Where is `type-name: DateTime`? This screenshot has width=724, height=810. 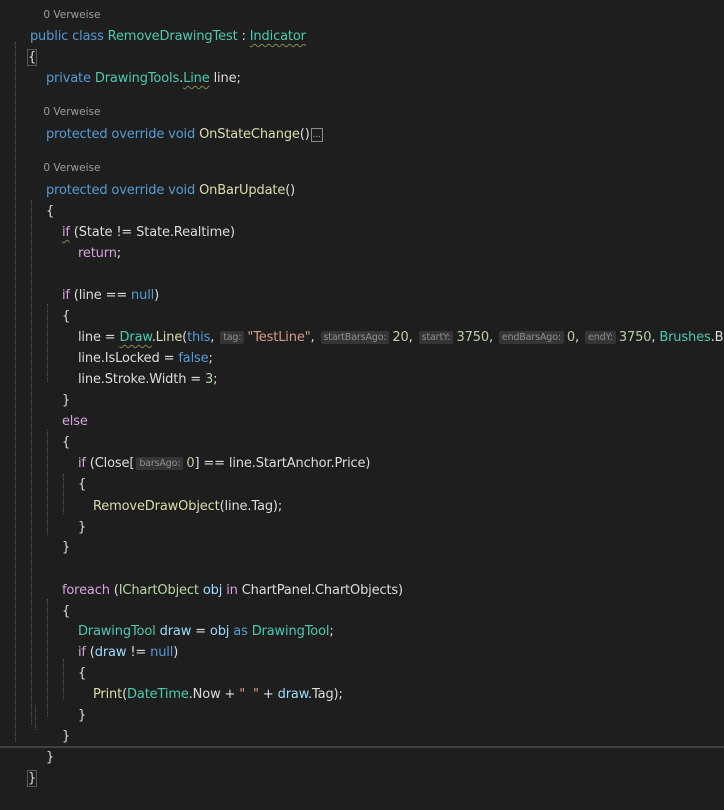 type-name: DateTime is located at coordinates (158, 694).